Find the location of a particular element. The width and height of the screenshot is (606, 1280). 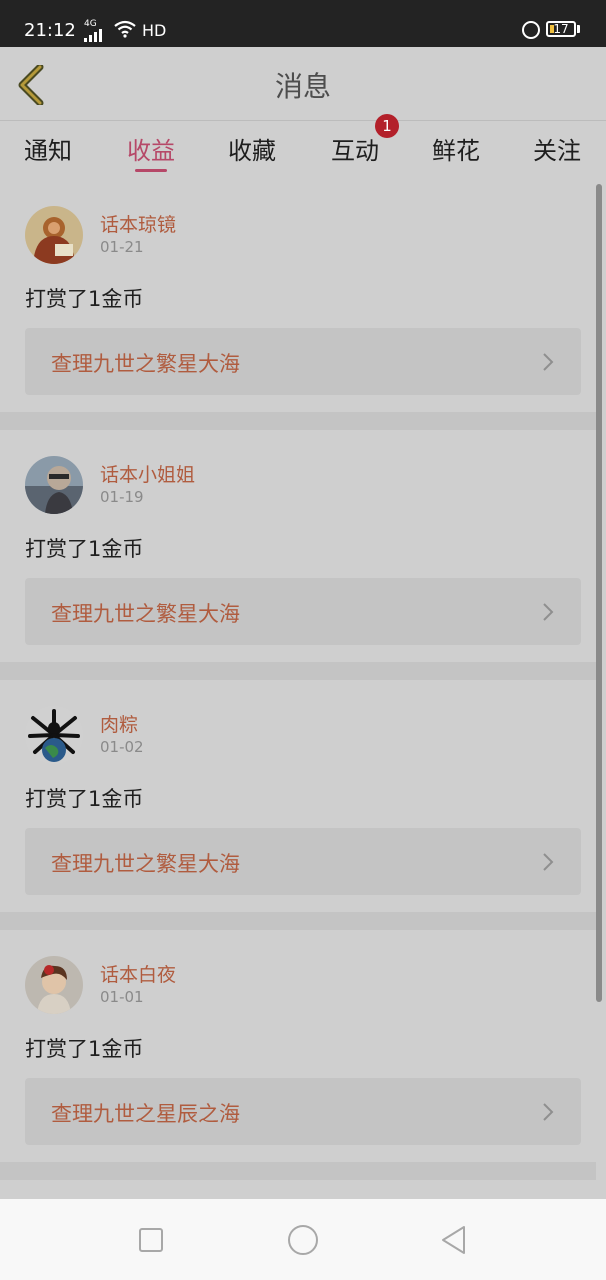

tab-notifications: 通知 is located at coordinates (48, 148).